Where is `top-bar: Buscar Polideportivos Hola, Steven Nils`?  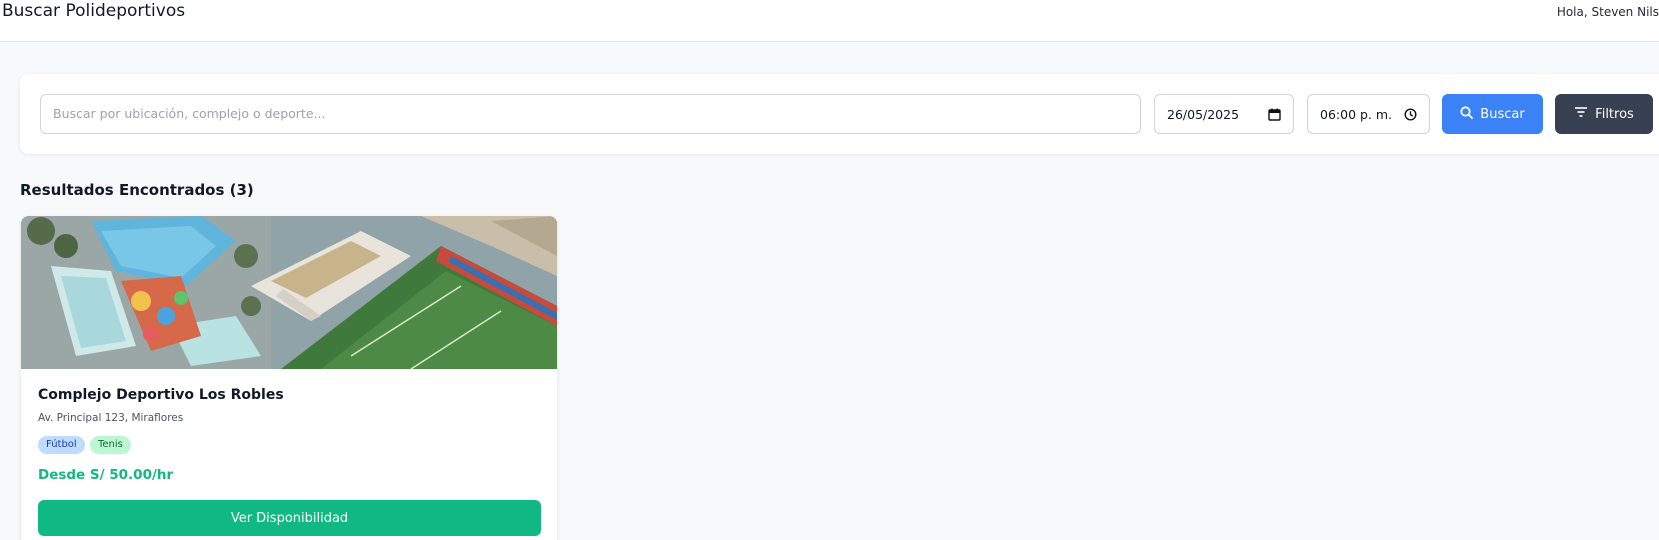
top-bar: Buscar Polideportivos Hola, Steven Nils is located at coordinates (829, 21).